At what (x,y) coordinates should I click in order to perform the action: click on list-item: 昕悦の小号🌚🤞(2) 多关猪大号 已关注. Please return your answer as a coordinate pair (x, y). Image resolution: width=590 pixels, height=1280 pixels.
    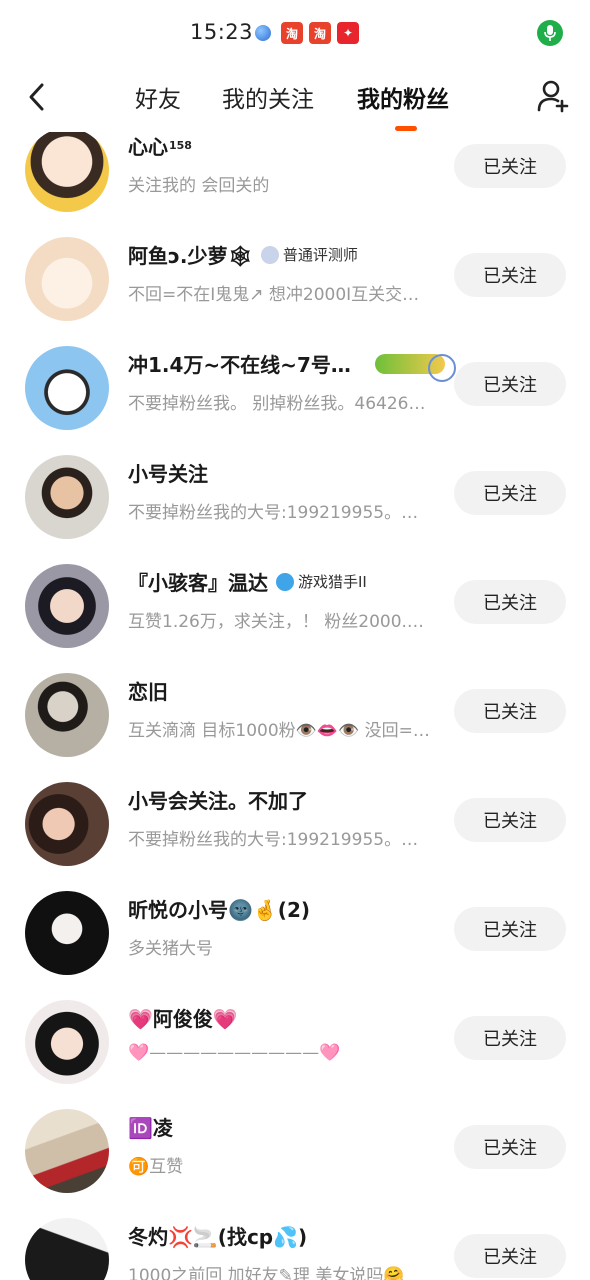
    Looking at the image, I should click on (295, 945).